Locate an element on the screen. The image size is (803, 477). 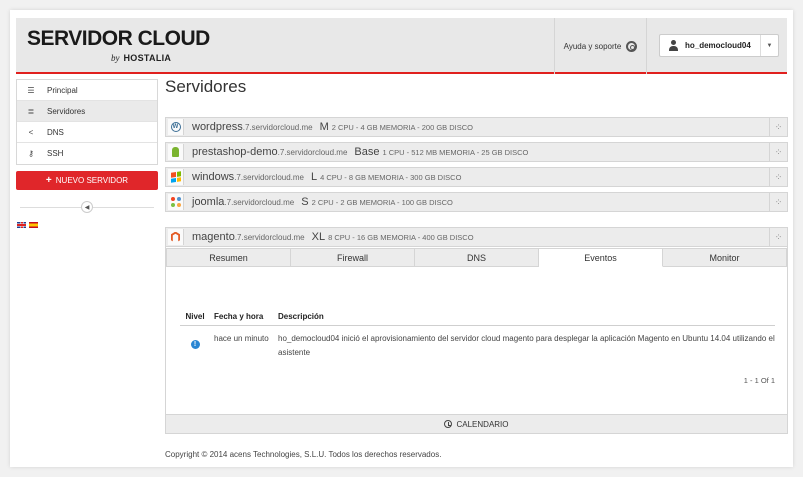
sidebar-item-dns: < DNS is located at coordinates (87, 132).